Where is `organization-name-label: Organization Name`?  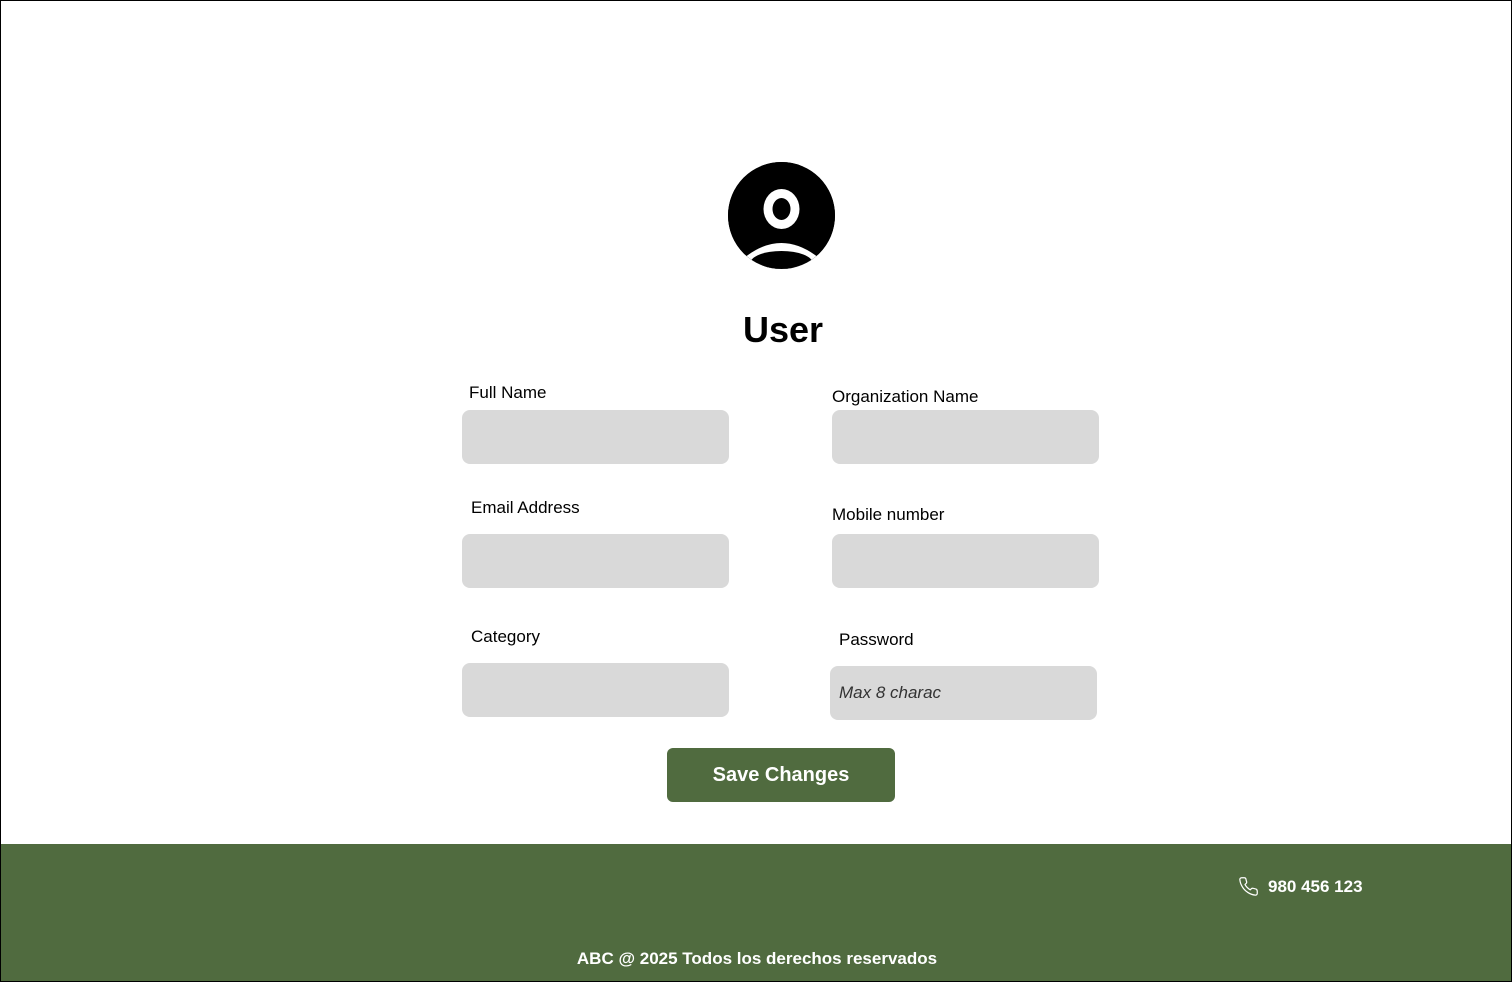
organization-name-label: Organization Name is located at coordinates (905, 396).